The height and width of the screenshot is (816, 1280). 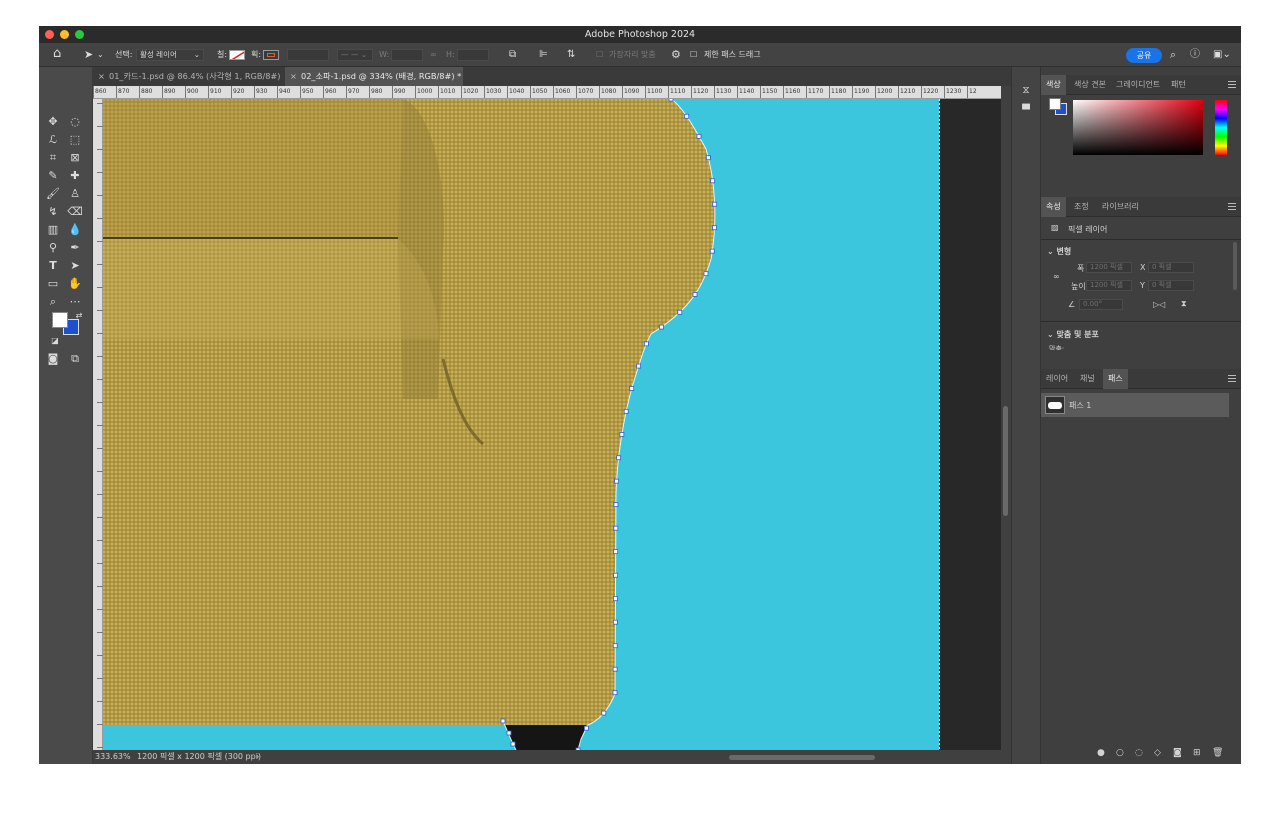 What do you see at coordinates (237, 55) in the screenshot?
I see `fill-swatch` at bounding box center [237, 55].